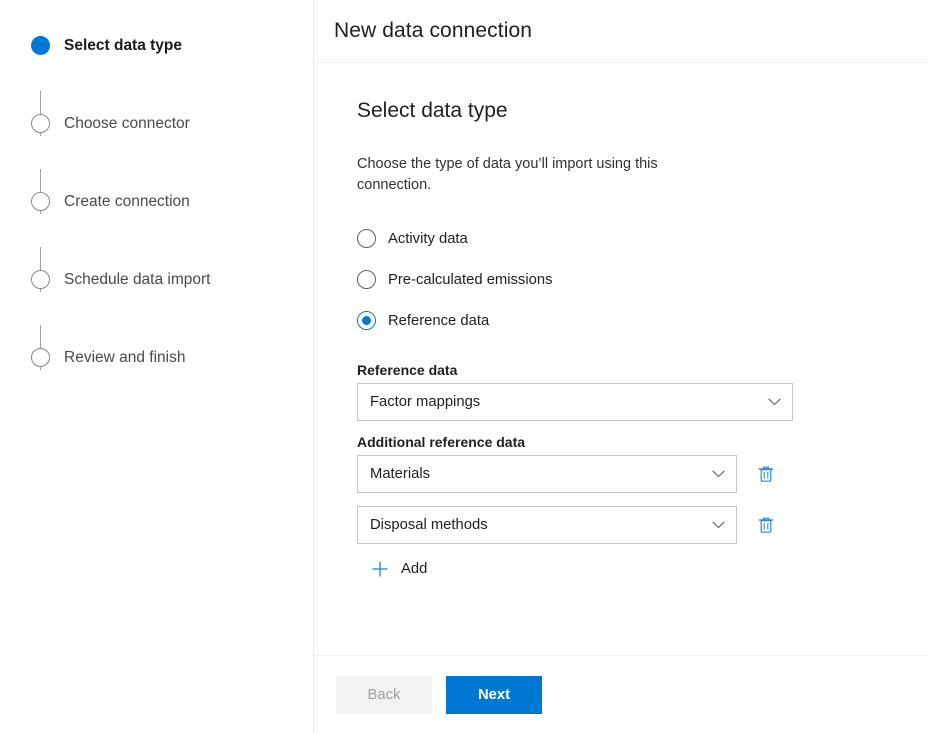 This screenshot has width=928, height=733. I want to click on wizard-step-label: Choose connector, so click(127, 123).